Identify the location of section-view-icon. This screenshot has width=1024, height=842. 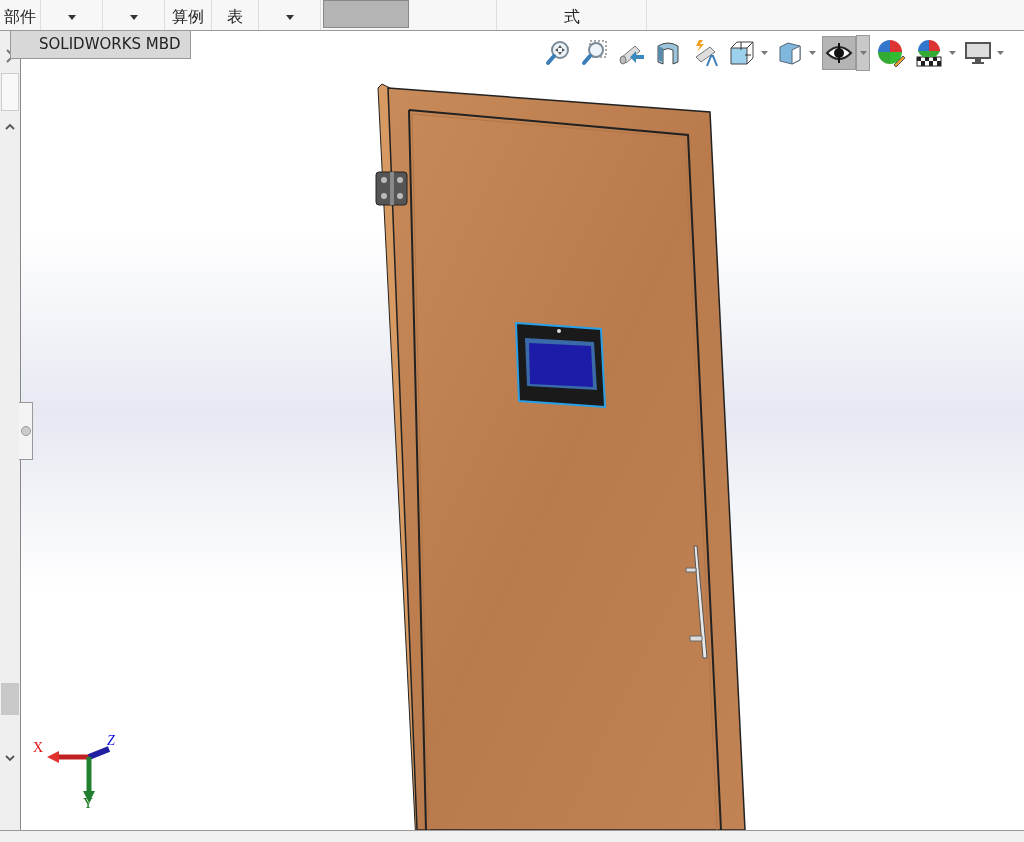
(668, 53).